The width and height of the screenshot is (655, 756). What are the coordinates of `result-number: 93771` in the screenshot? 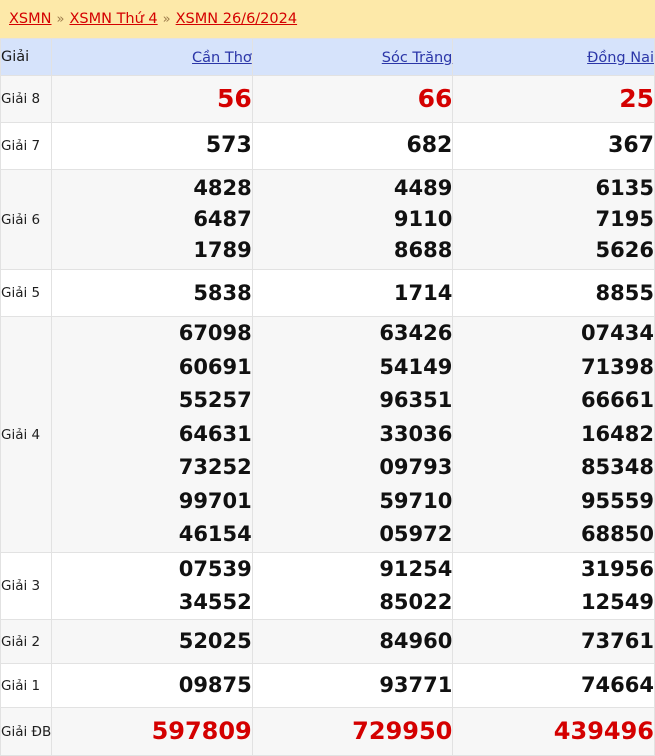 It's located at (416, 685).